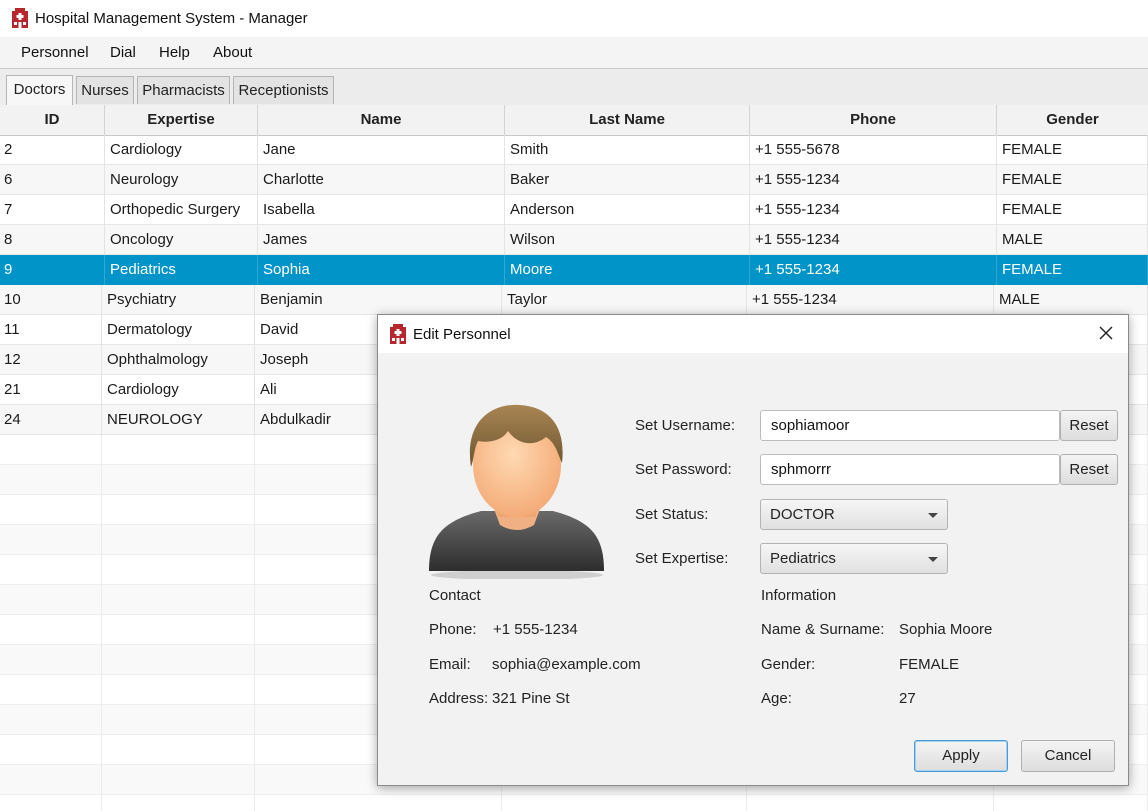  I want to click on dialog-title: Edit Personnel, so click(462, 334).